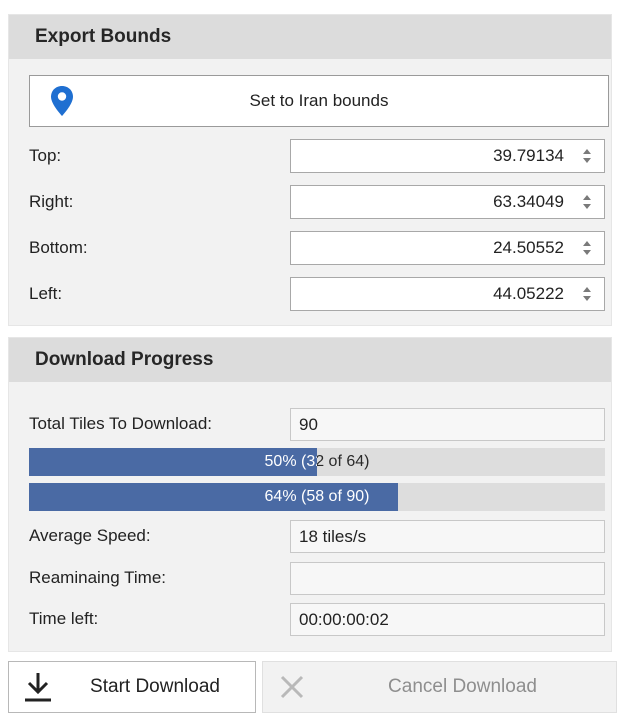 The image size is (617, 713). Describe the element at coordinates (51, 201) in the screenshot. I see `right-label: Right:` at that location.